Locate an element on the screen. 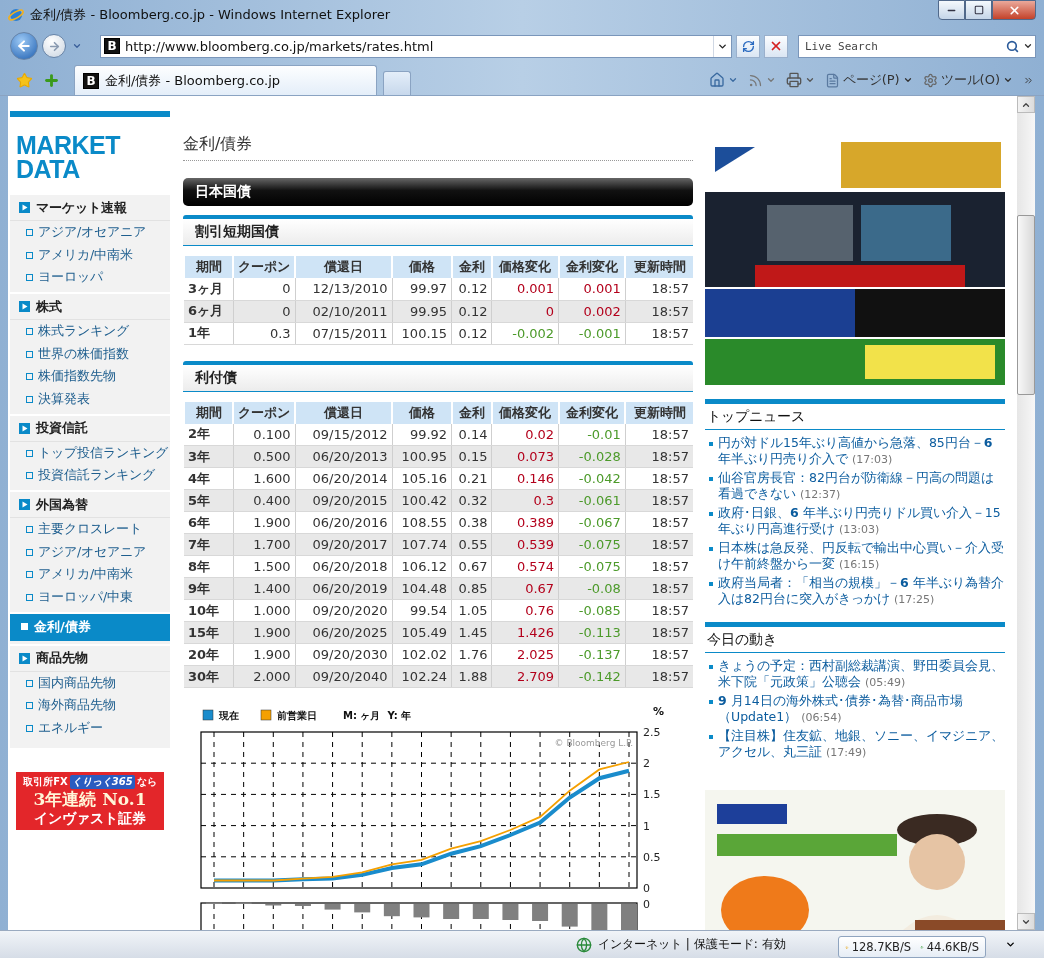 This screenshot has width=1044, height=958. table-cell: 1.600 is located at coordinates (264, 478).